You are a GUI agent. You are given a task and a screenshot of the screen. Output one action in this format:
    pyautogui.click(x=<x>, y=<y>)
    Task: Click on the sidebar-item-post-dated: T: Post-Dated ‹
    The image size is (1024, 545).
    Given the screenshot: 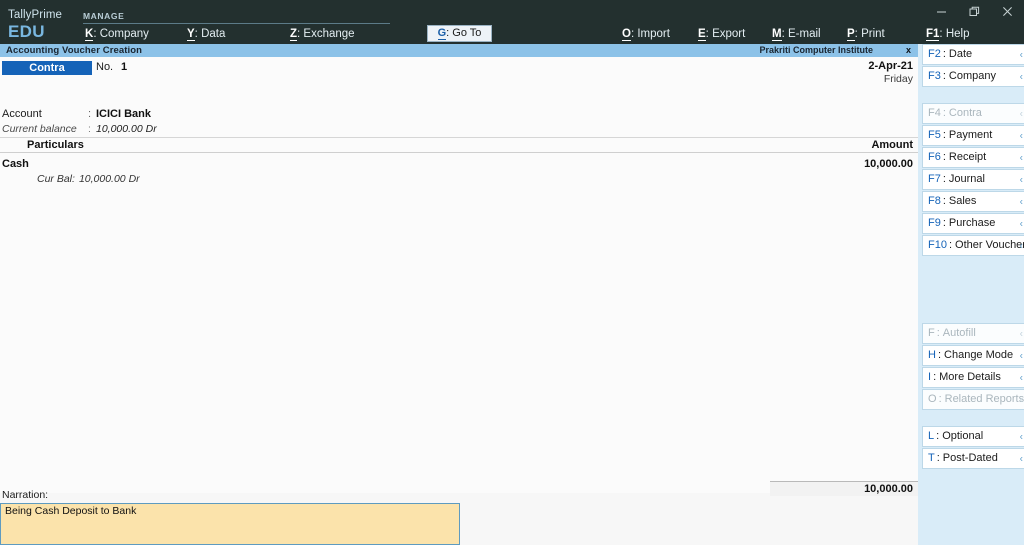 What is the action you would take?
    pyautogui.click(x=973, y=458)
    